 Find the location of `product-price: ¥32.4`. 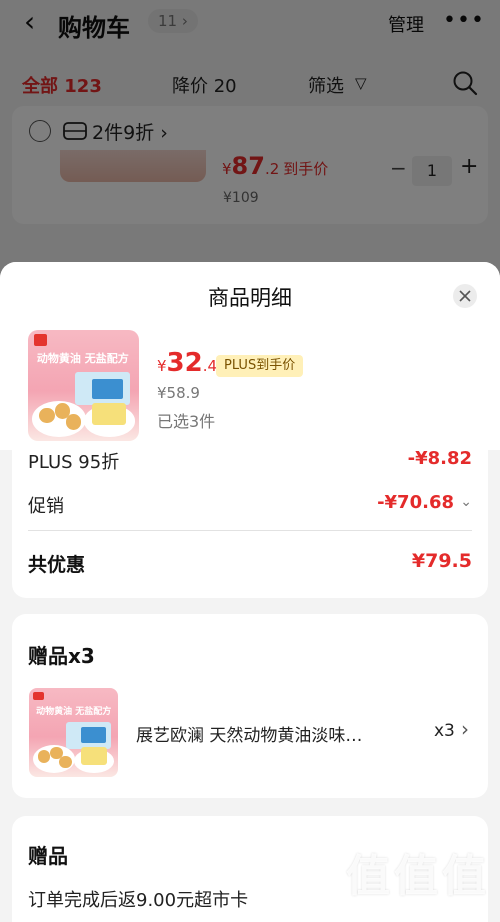

product-price: ¥32.4 is located at coordinates (187, 363).